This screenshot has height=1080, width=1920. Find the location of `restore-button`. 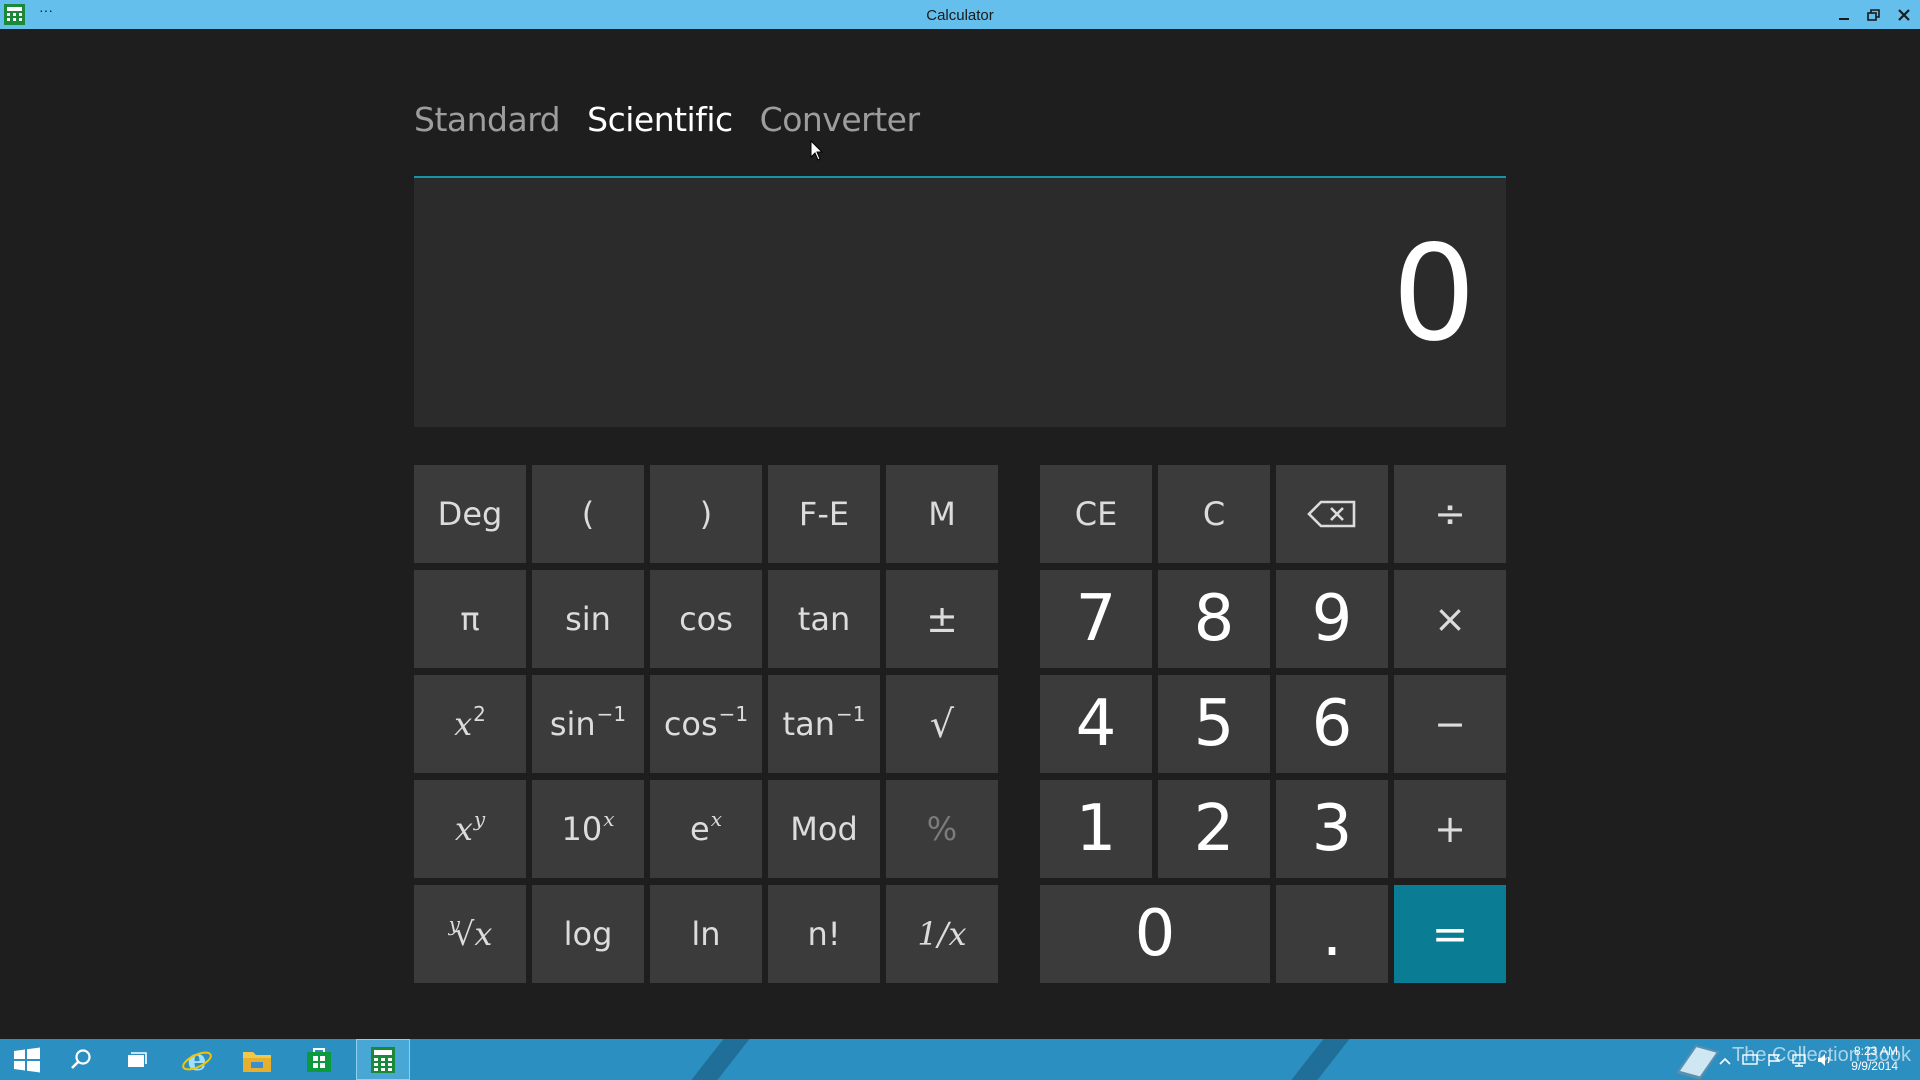

restore-button is located at coordinates (1873, 15).